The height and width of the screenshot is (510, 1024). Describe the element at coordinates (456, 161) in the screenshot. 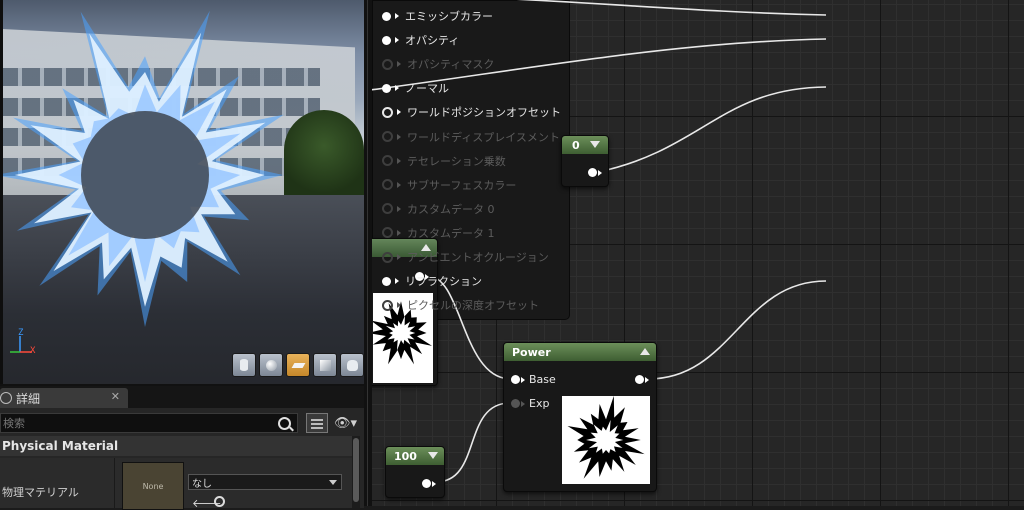

I see `result-input-label: テセレーション乗数` at that location.